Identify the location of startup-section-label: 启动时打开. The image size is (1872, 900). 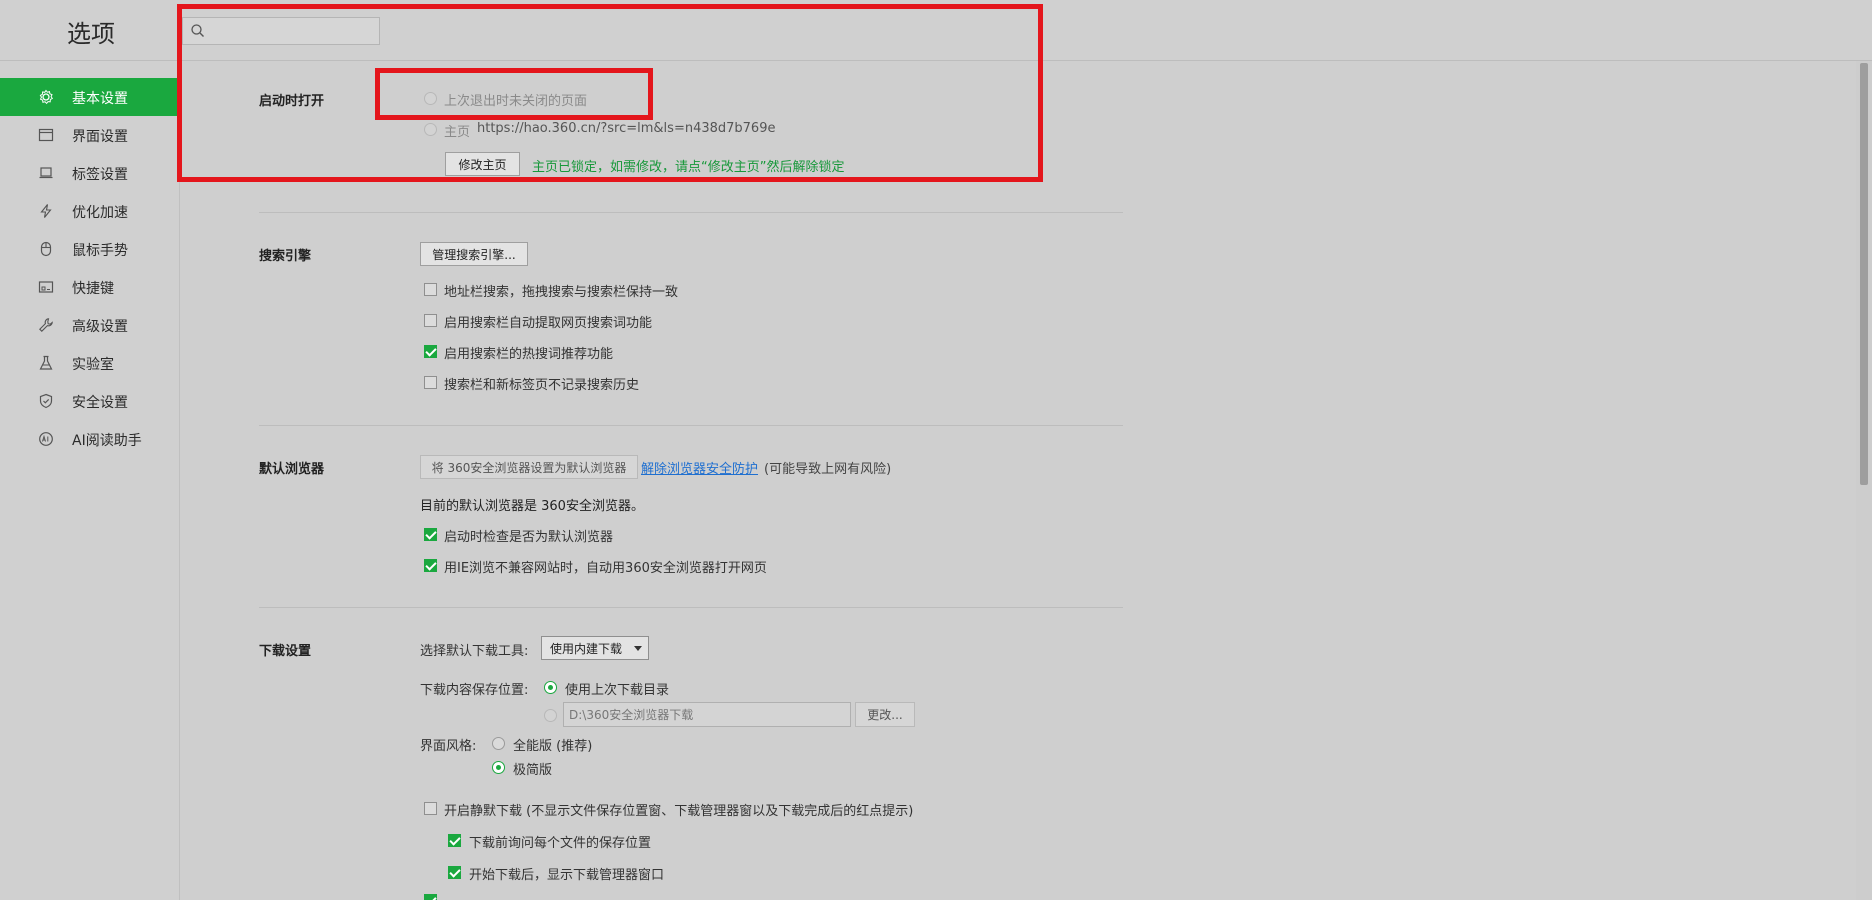
(292, 101).